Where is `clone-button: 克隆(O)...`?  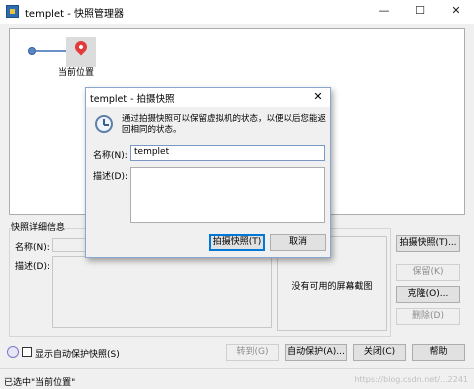
clone-button: 克隆(O)... is located at coordinates (428, 294).